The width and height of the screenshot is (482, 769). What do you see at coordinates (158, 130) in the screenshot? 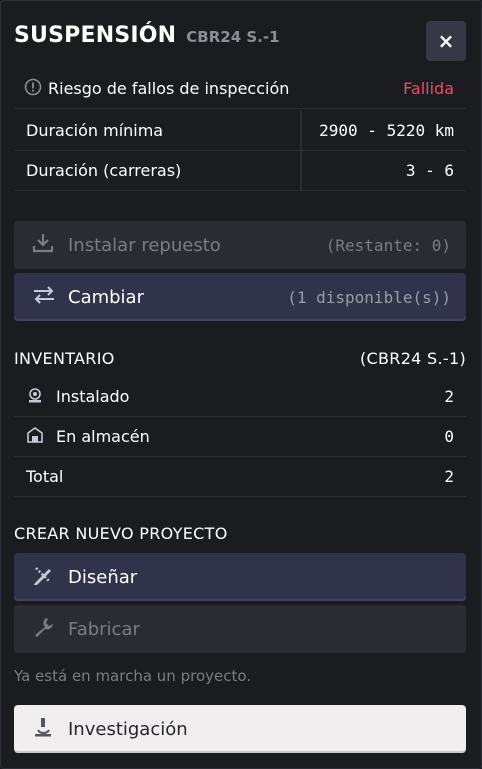
I see `min-duration-label: Duración mínima` at bounding box center [158, 130].